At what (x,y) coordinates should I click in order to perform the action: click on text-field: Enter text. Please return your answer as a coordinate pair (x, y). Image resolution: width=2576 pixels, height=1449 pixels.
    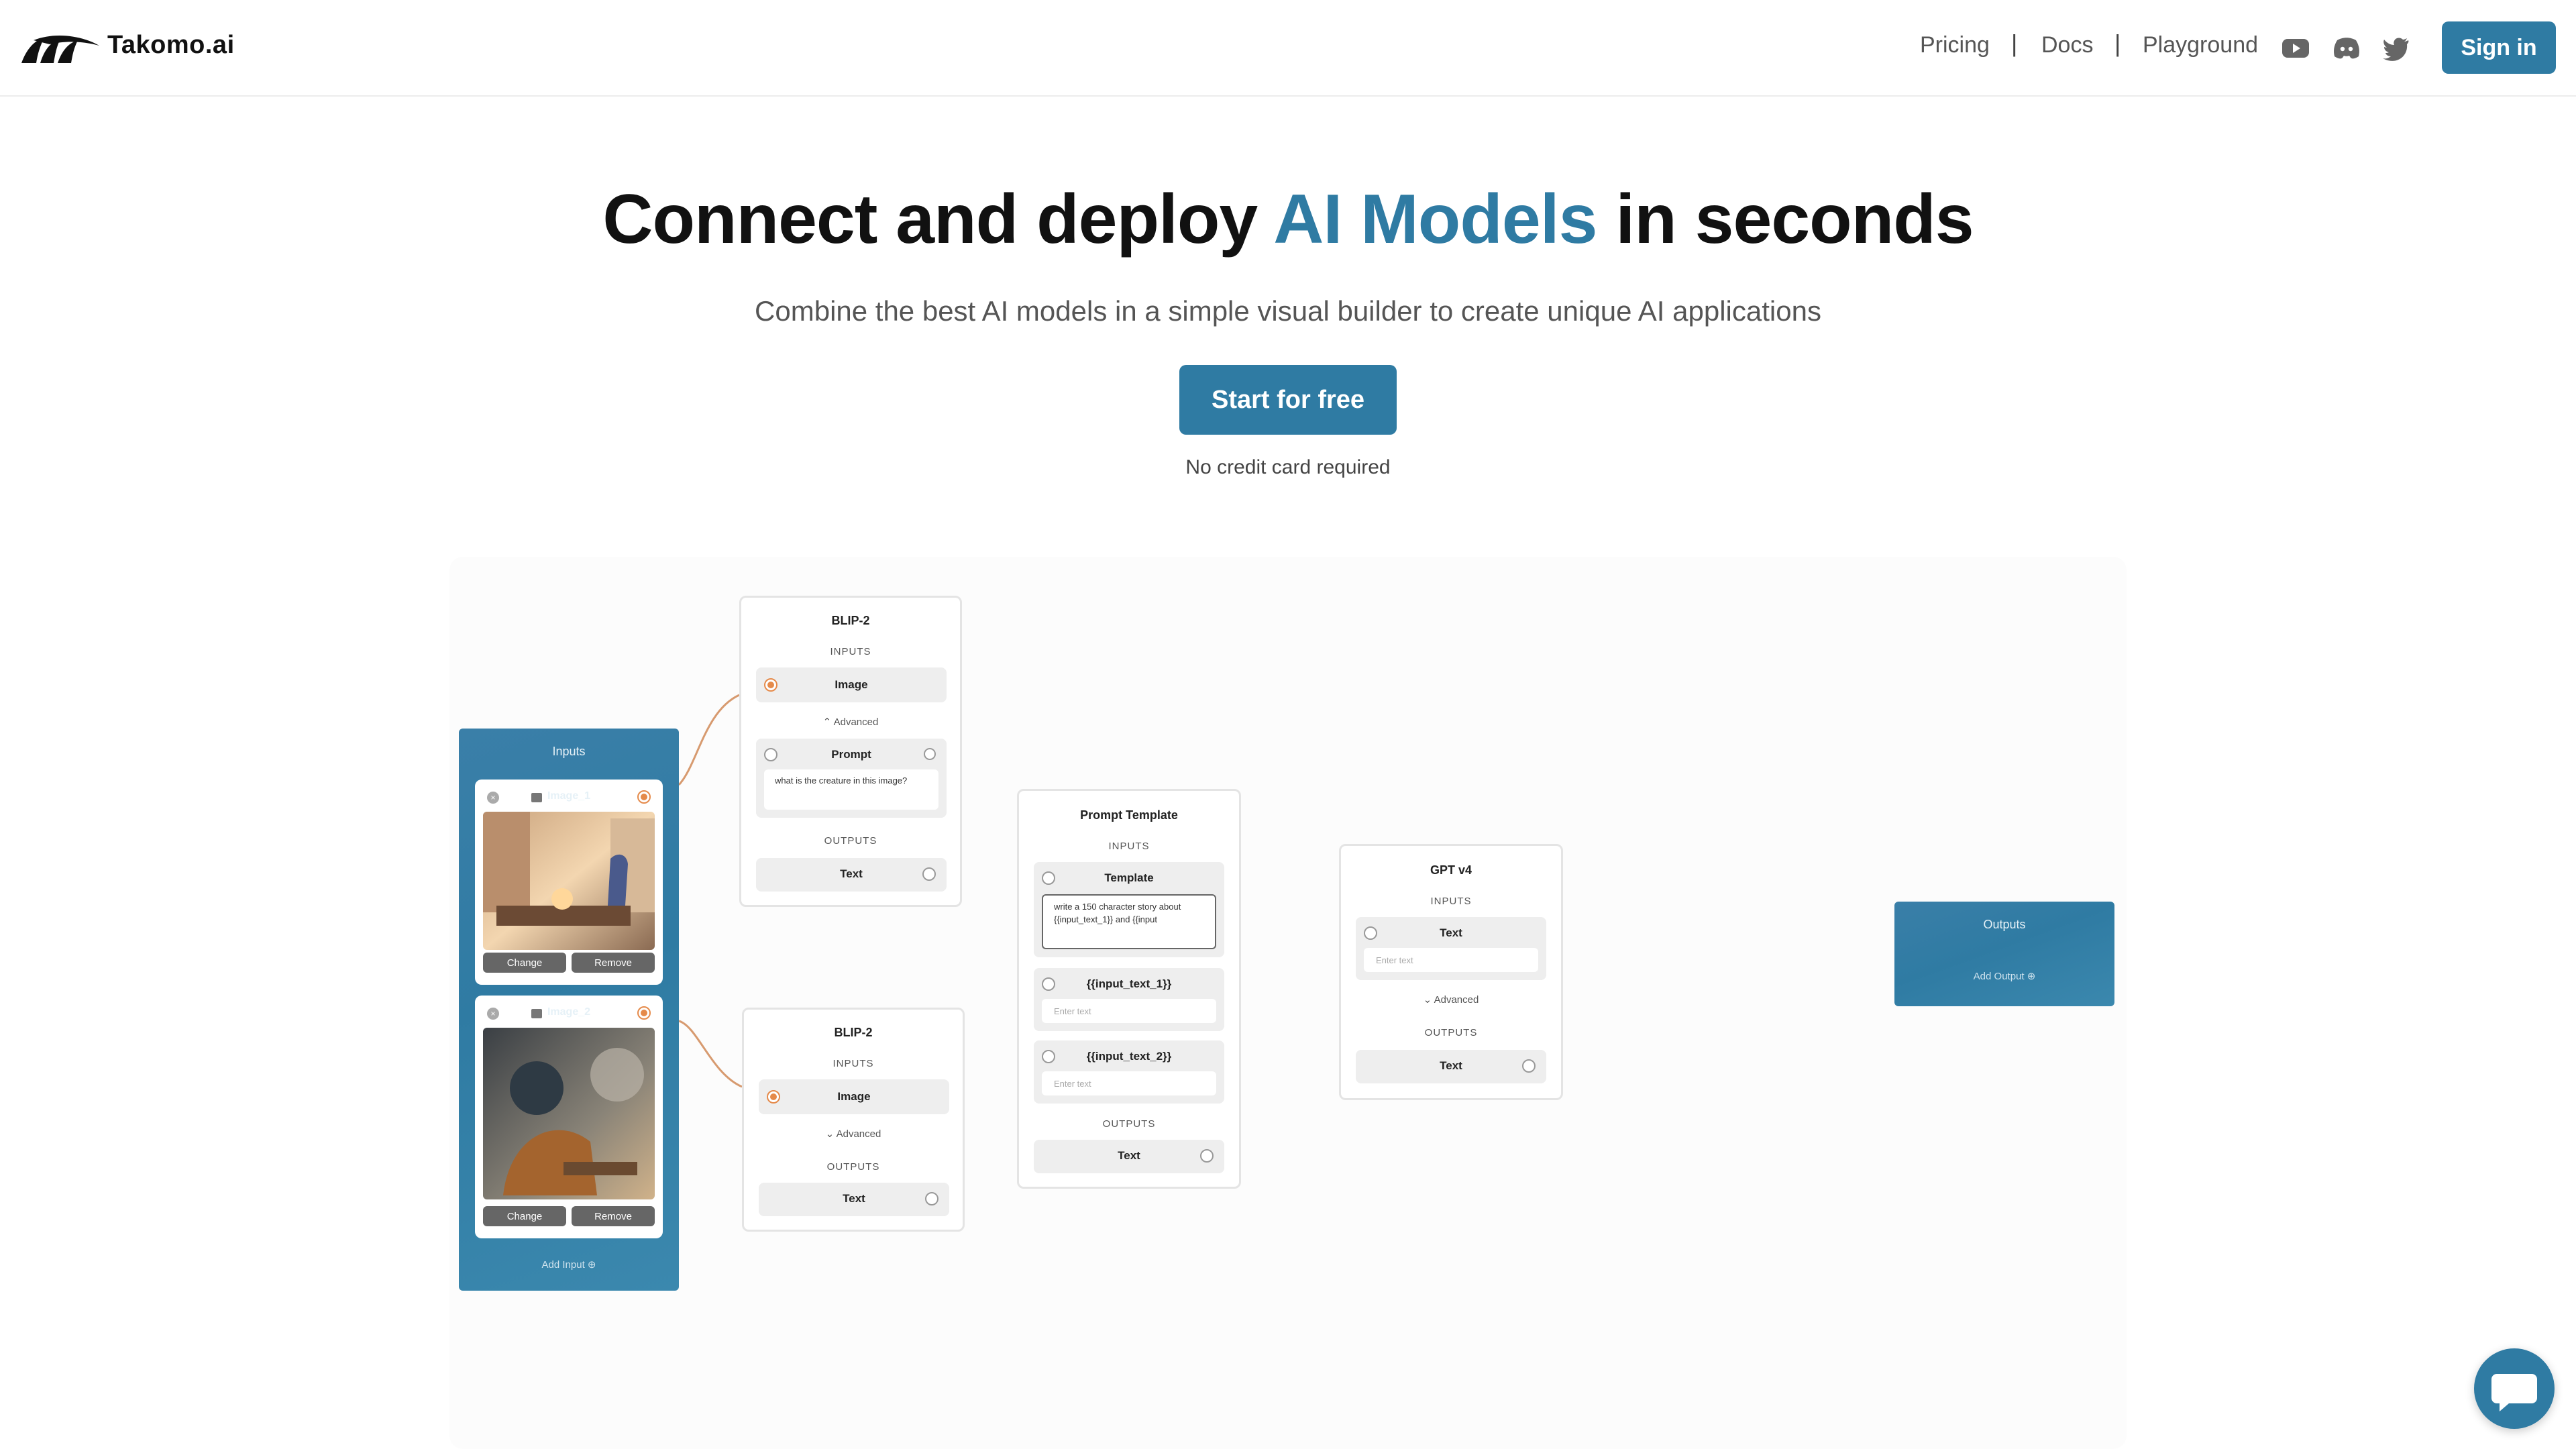
    Looking at the image, I should click on (1451, 960).